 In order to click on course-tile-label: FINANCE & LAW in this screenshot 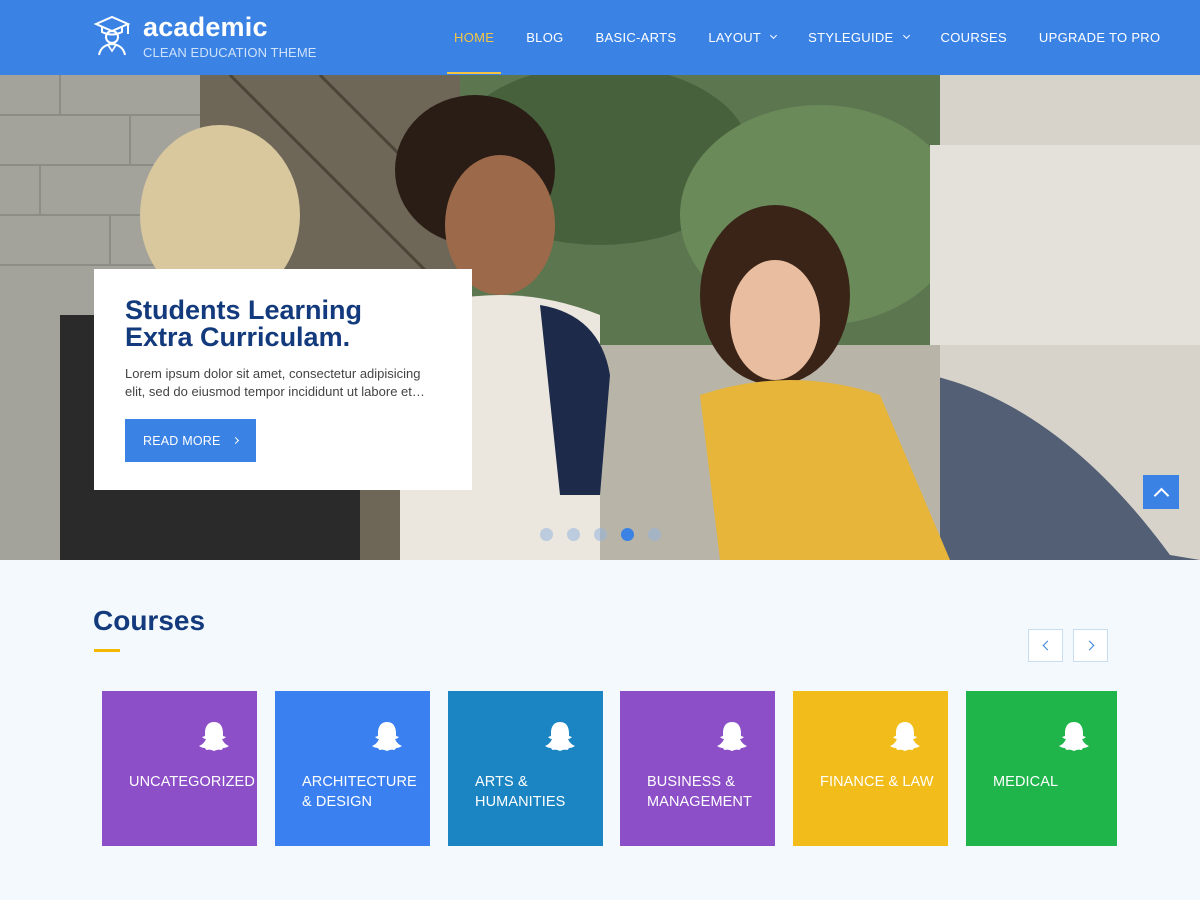, I will do `click(877, 782)`.